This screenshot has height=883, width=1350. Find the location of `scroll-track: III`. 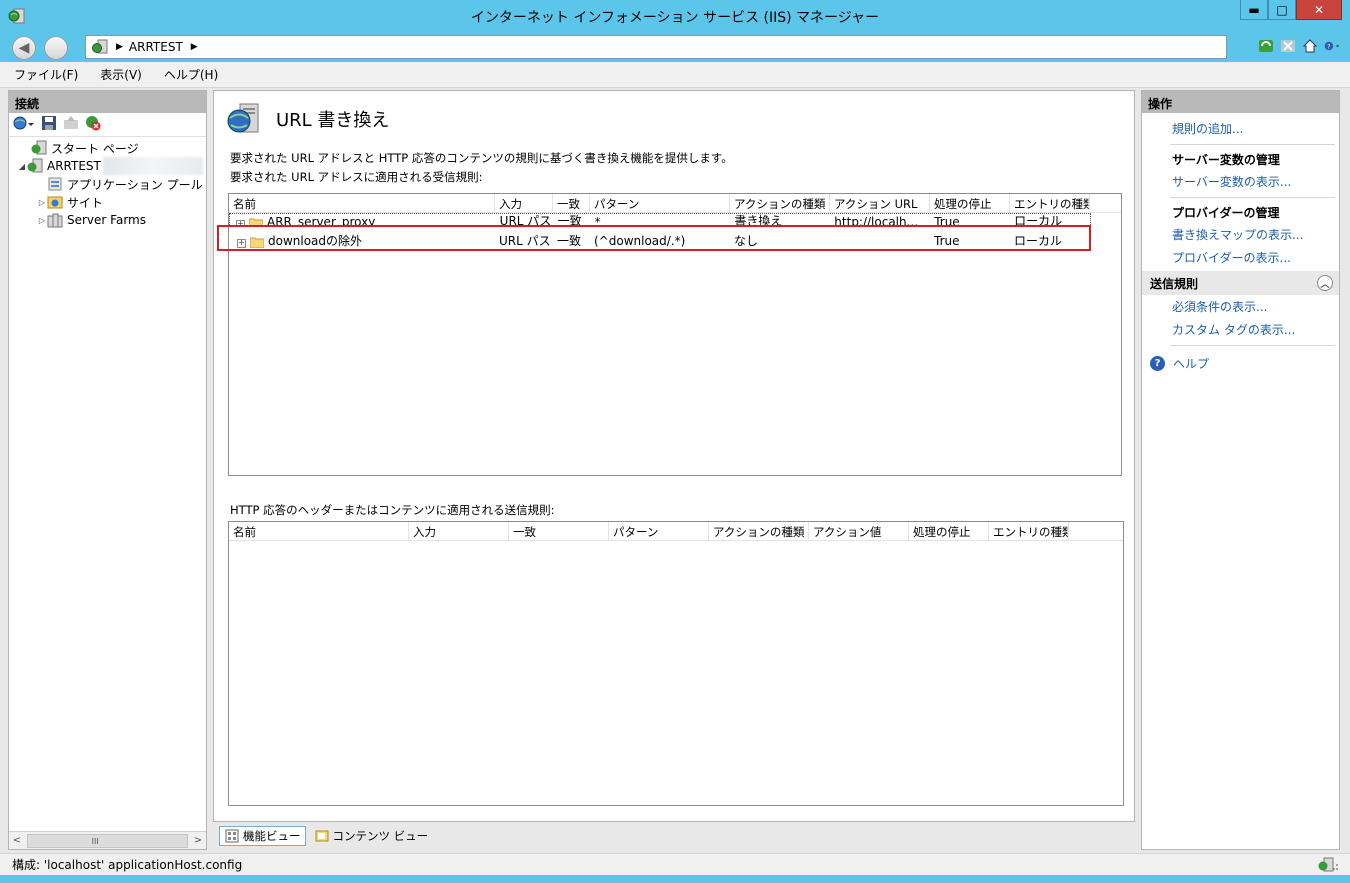

scroll-track: III is located at coordinates (107, 840).